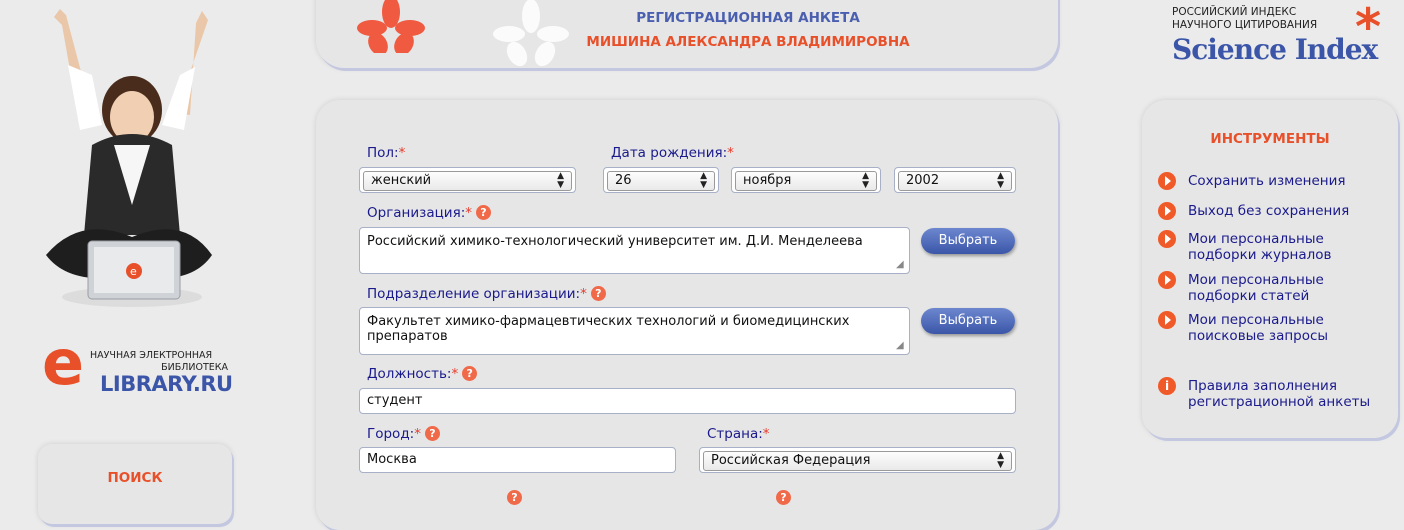  I want to click on science-index-line2: НАУЧНОГО ЦИТИРОВАНИЯ, so click(1245, 25).